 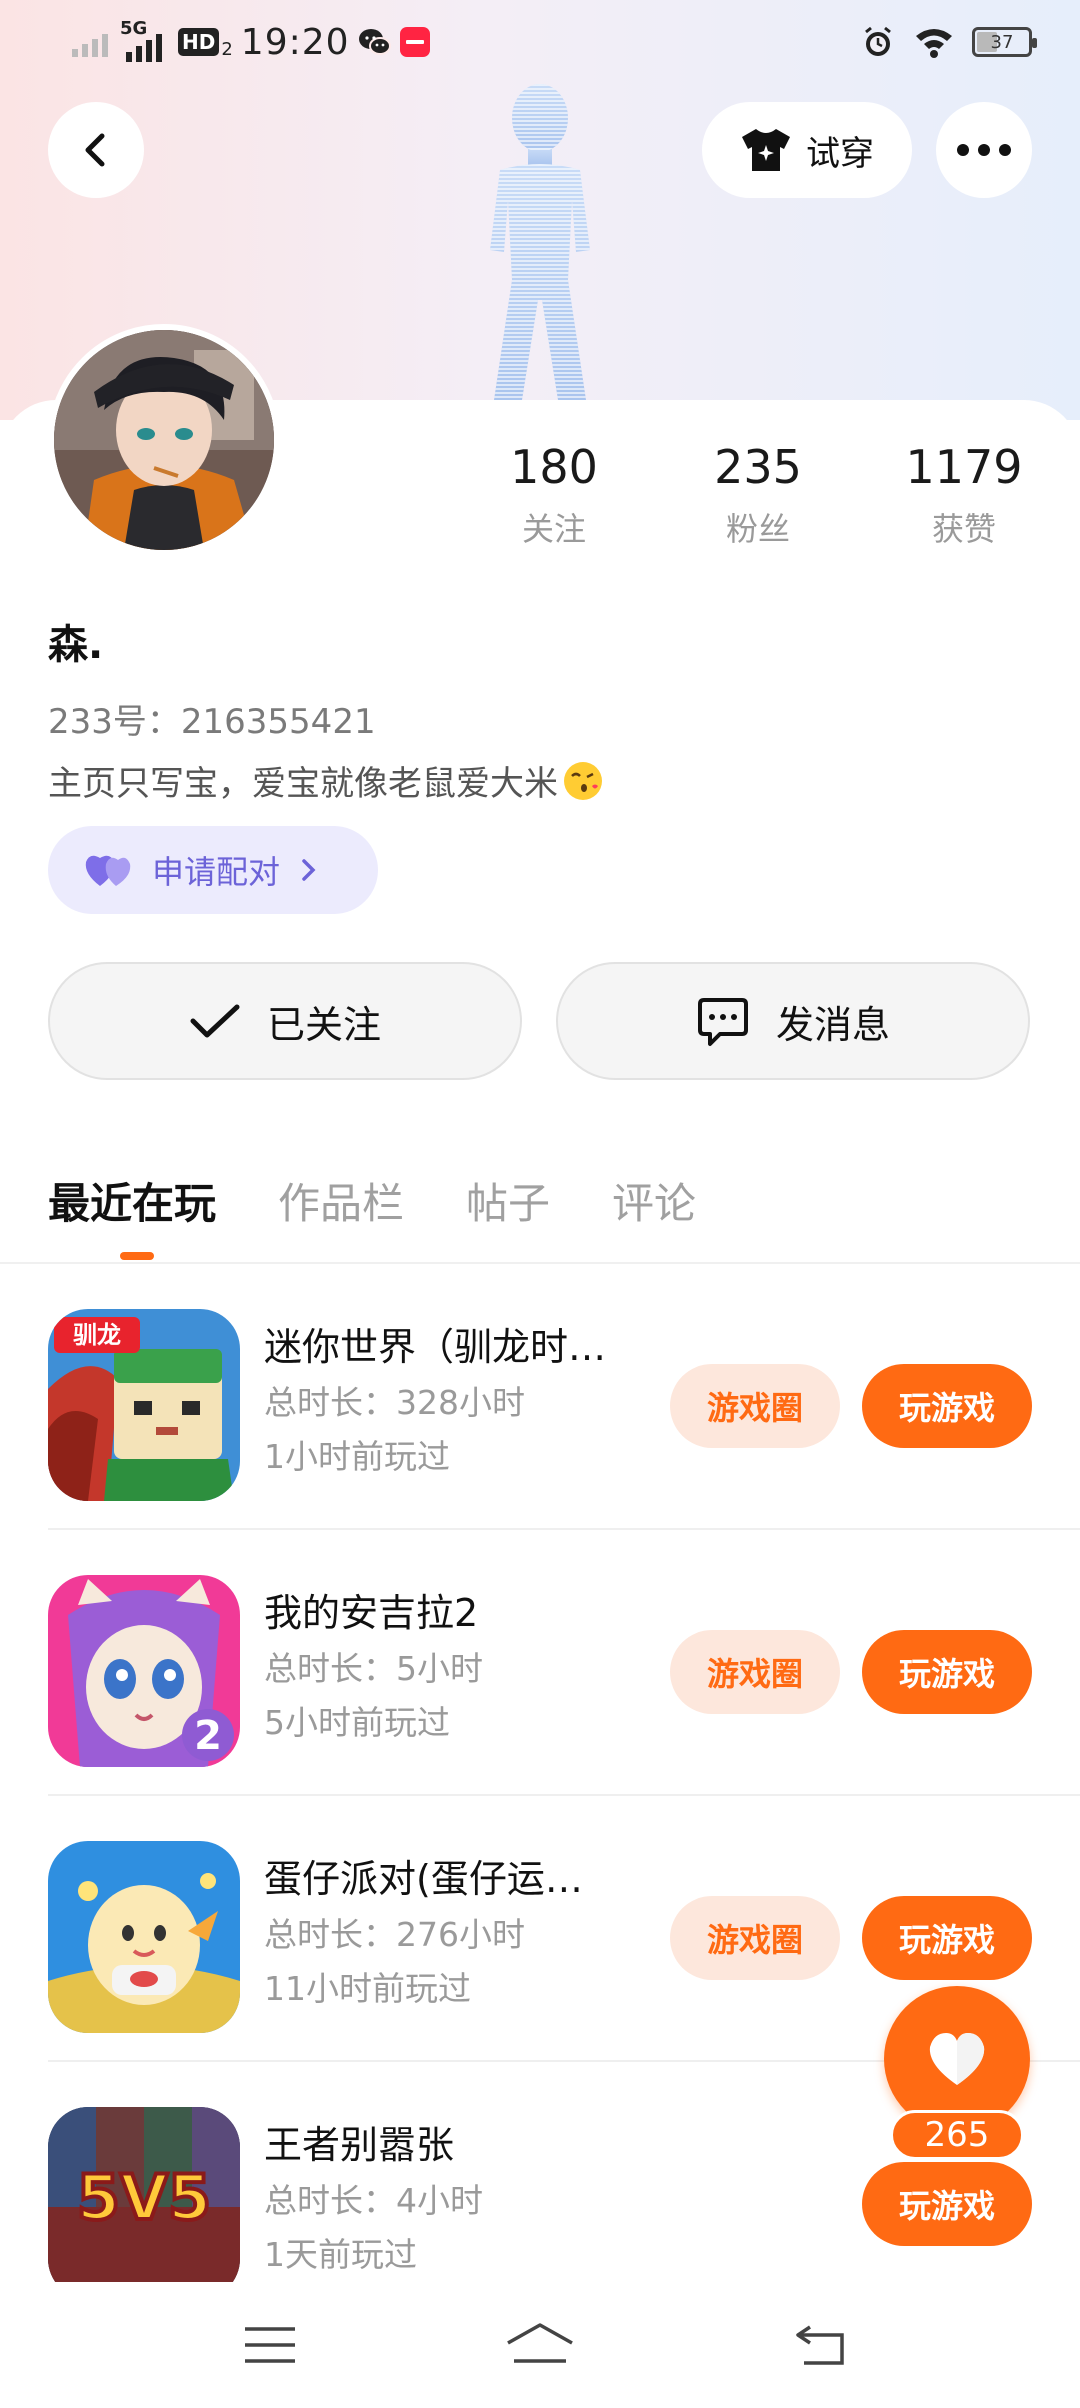 I want to click on try-on-button: 试穿, so click(x=807, y=150).